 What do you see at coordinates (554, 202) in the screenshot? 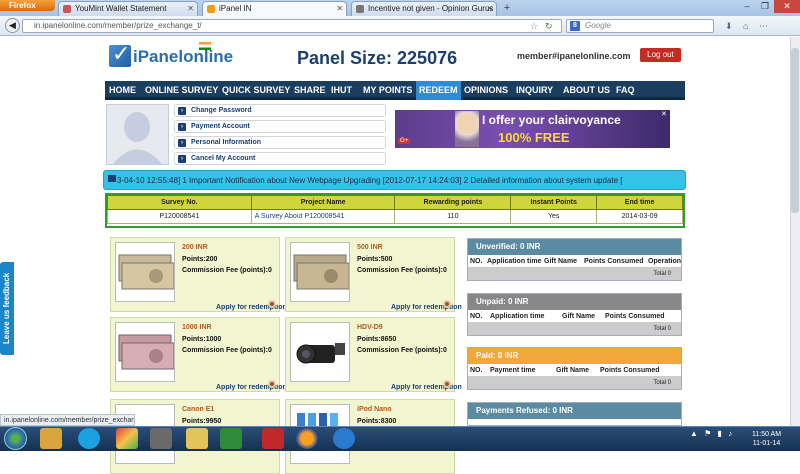
I see `col-instant-points: Instant Points` at bounding box center [554, 202].